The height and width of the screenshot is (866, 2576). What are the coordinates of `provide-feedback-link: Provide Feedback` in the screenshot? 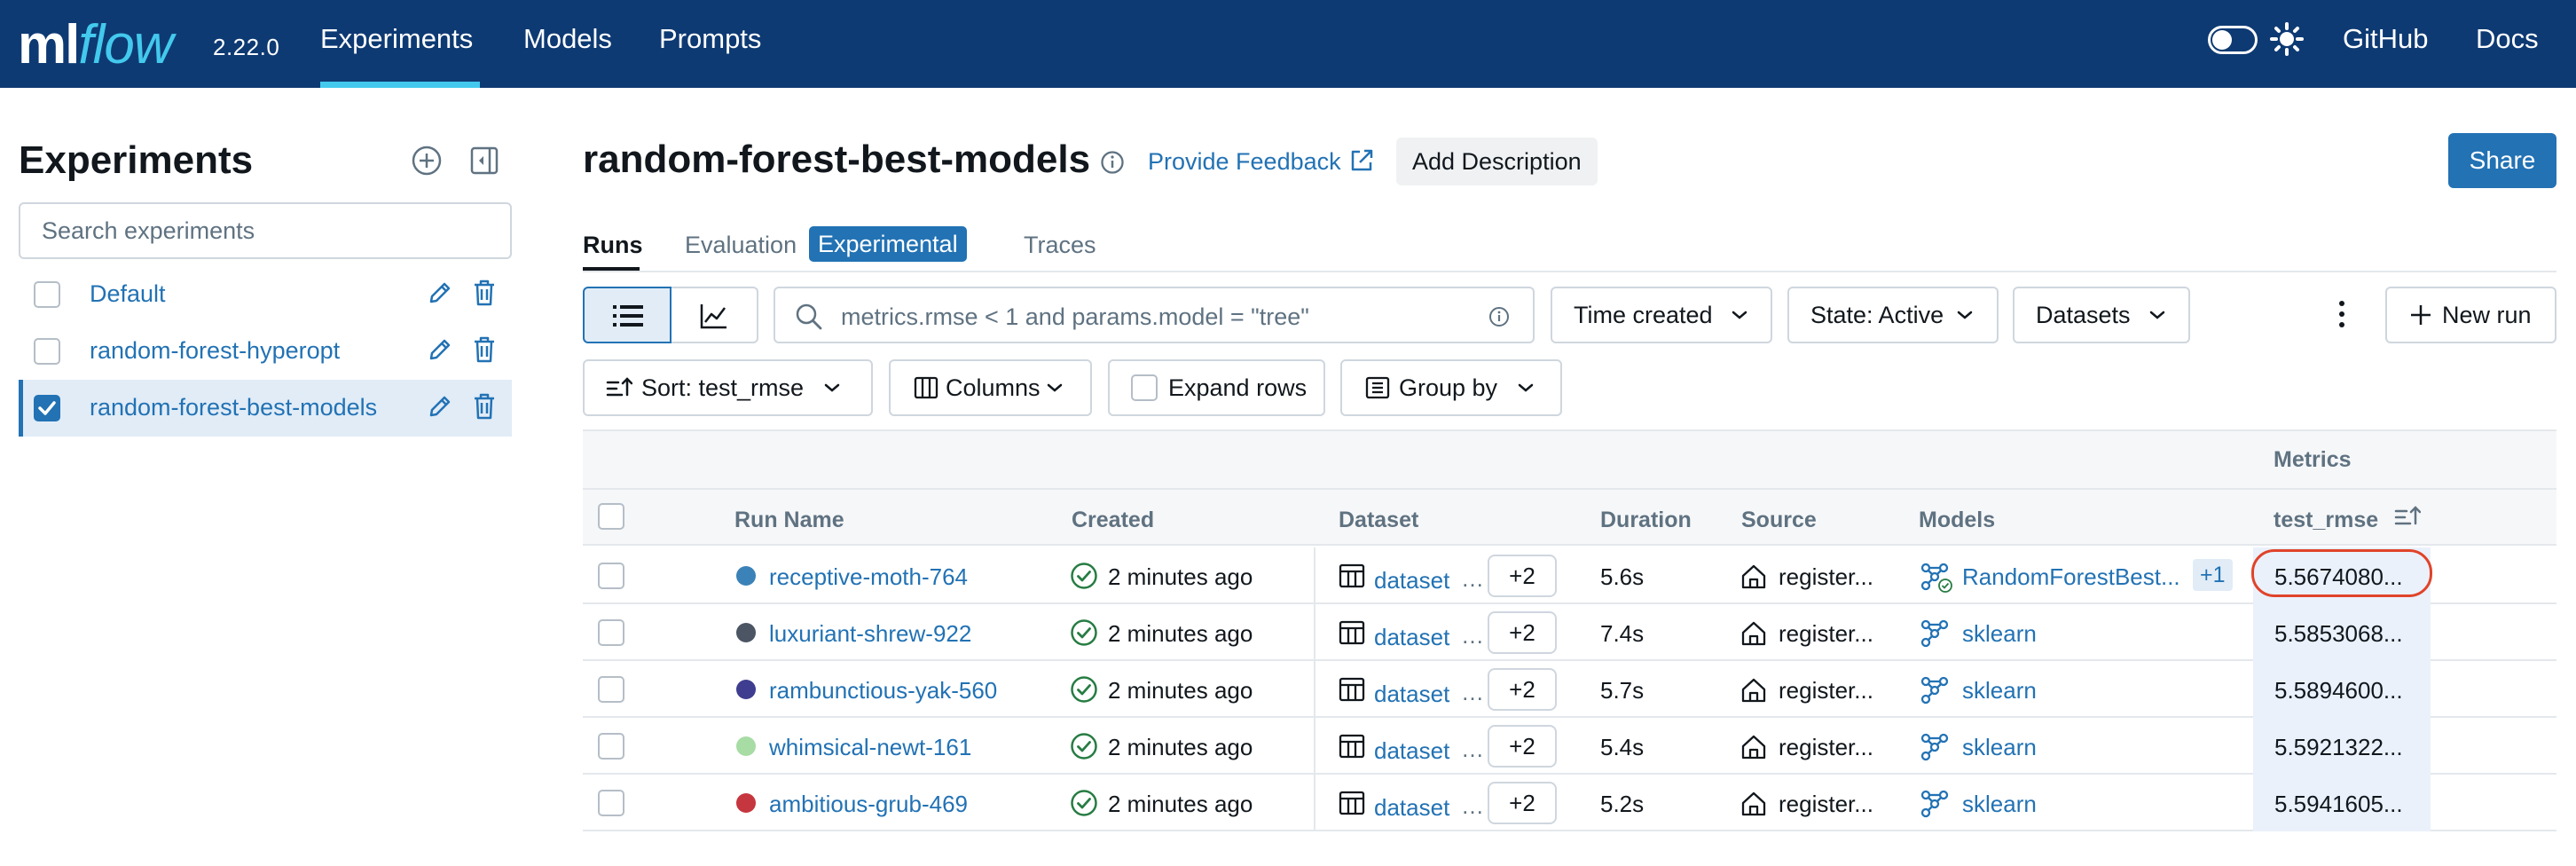 It's located at (1244, 162).